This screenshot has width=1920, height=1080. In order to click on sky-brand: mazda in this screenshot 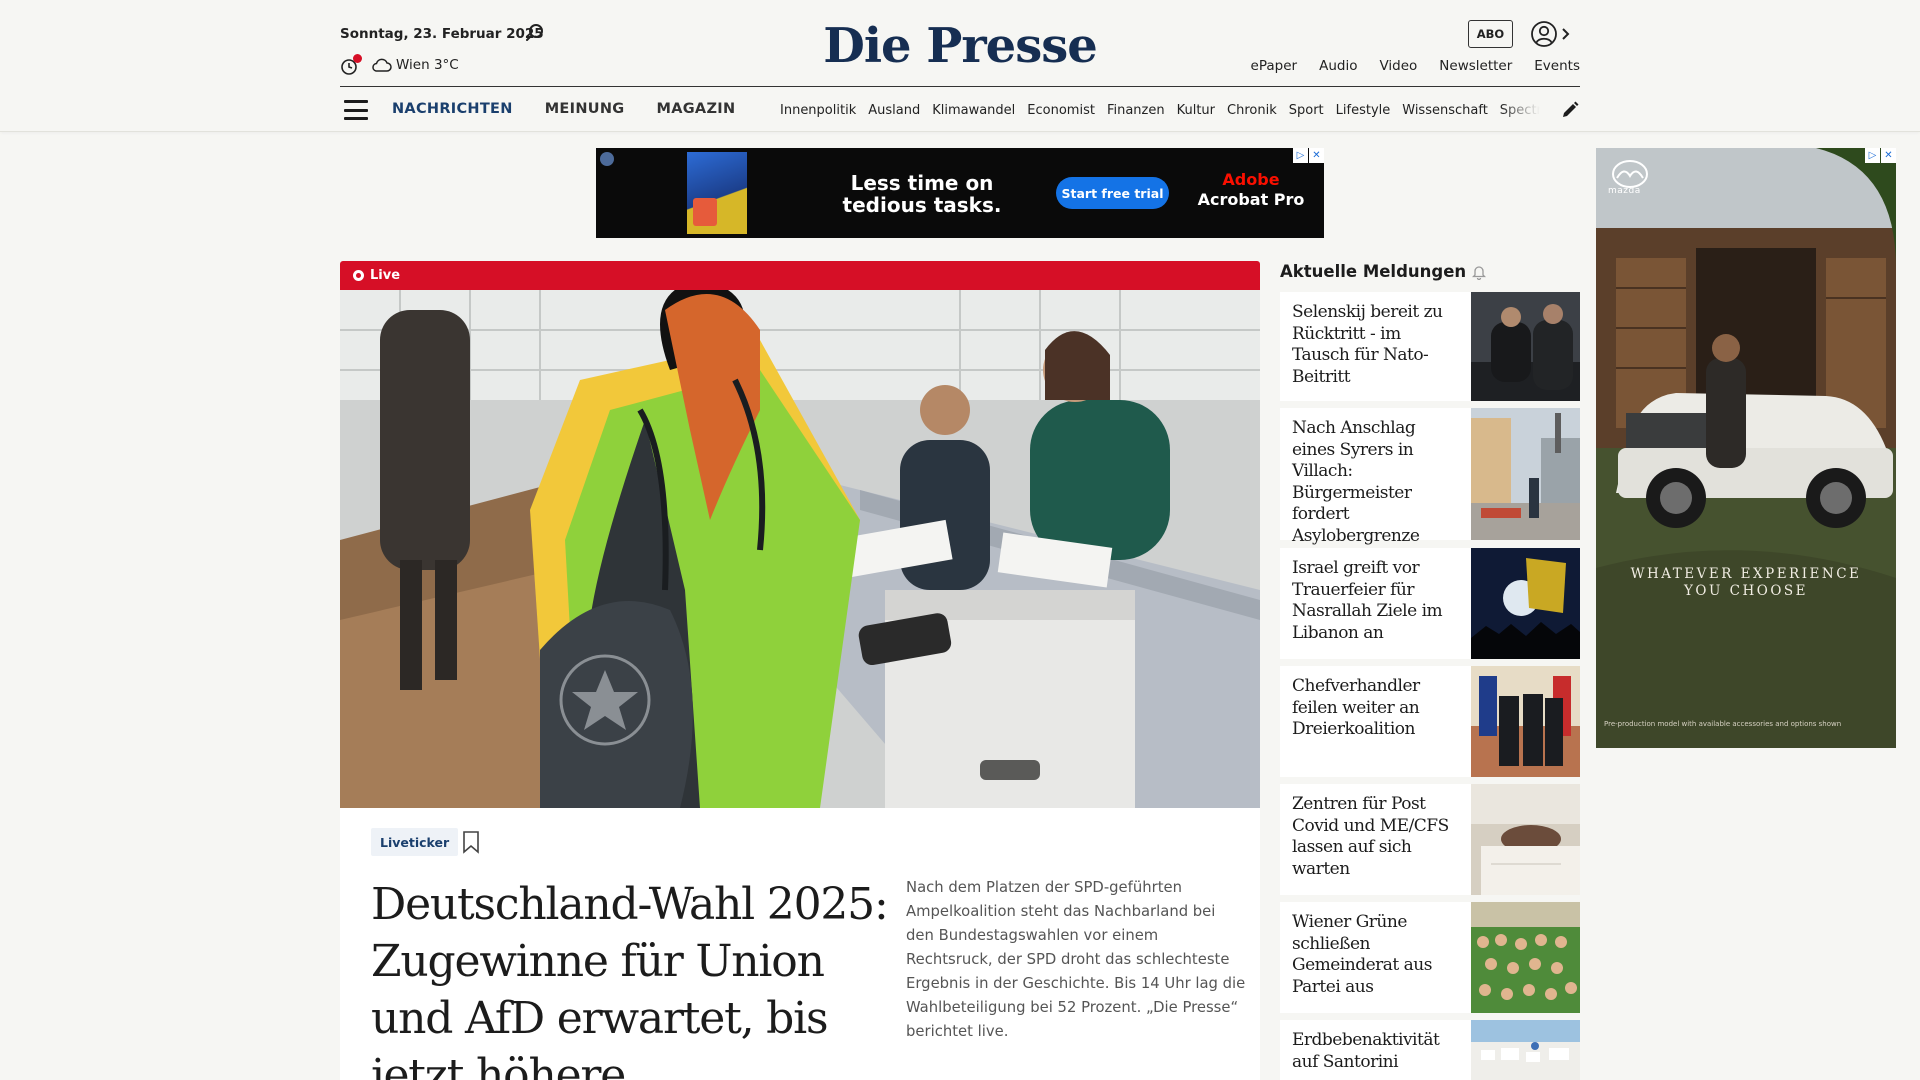, I will do `click(1624, 191)`.